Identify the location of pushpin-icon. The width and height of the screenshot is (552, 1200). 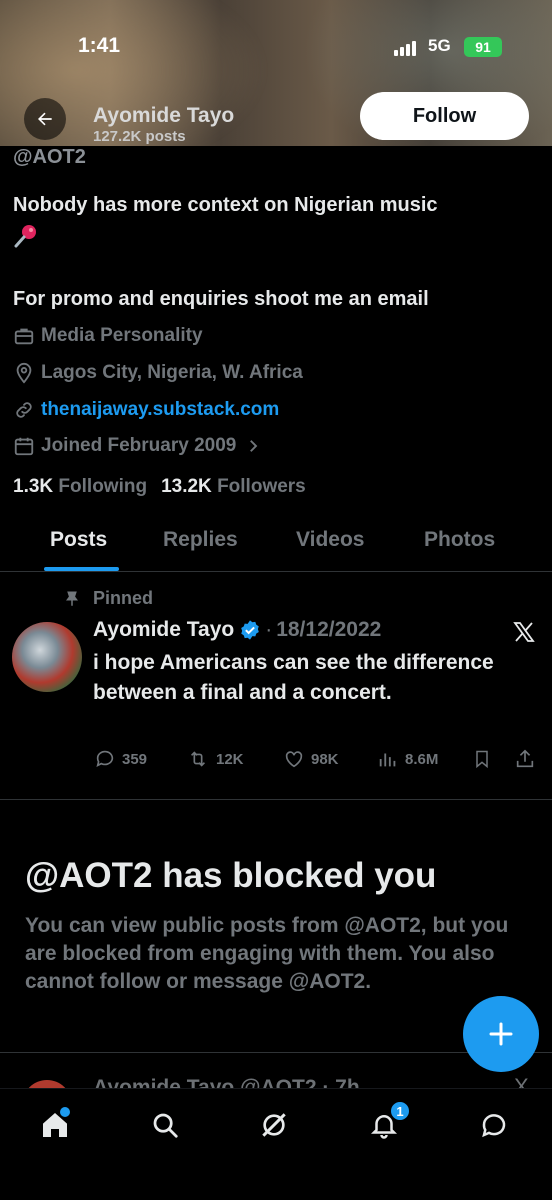
(72, 598).